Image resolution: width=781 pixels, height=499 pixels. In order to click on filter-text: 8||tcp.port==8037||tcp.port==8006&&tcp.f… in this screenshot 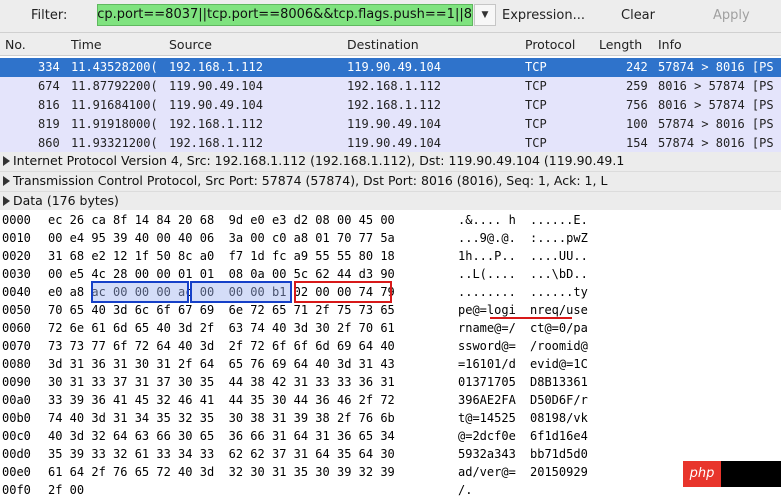, I will do `click(284, 14)`.